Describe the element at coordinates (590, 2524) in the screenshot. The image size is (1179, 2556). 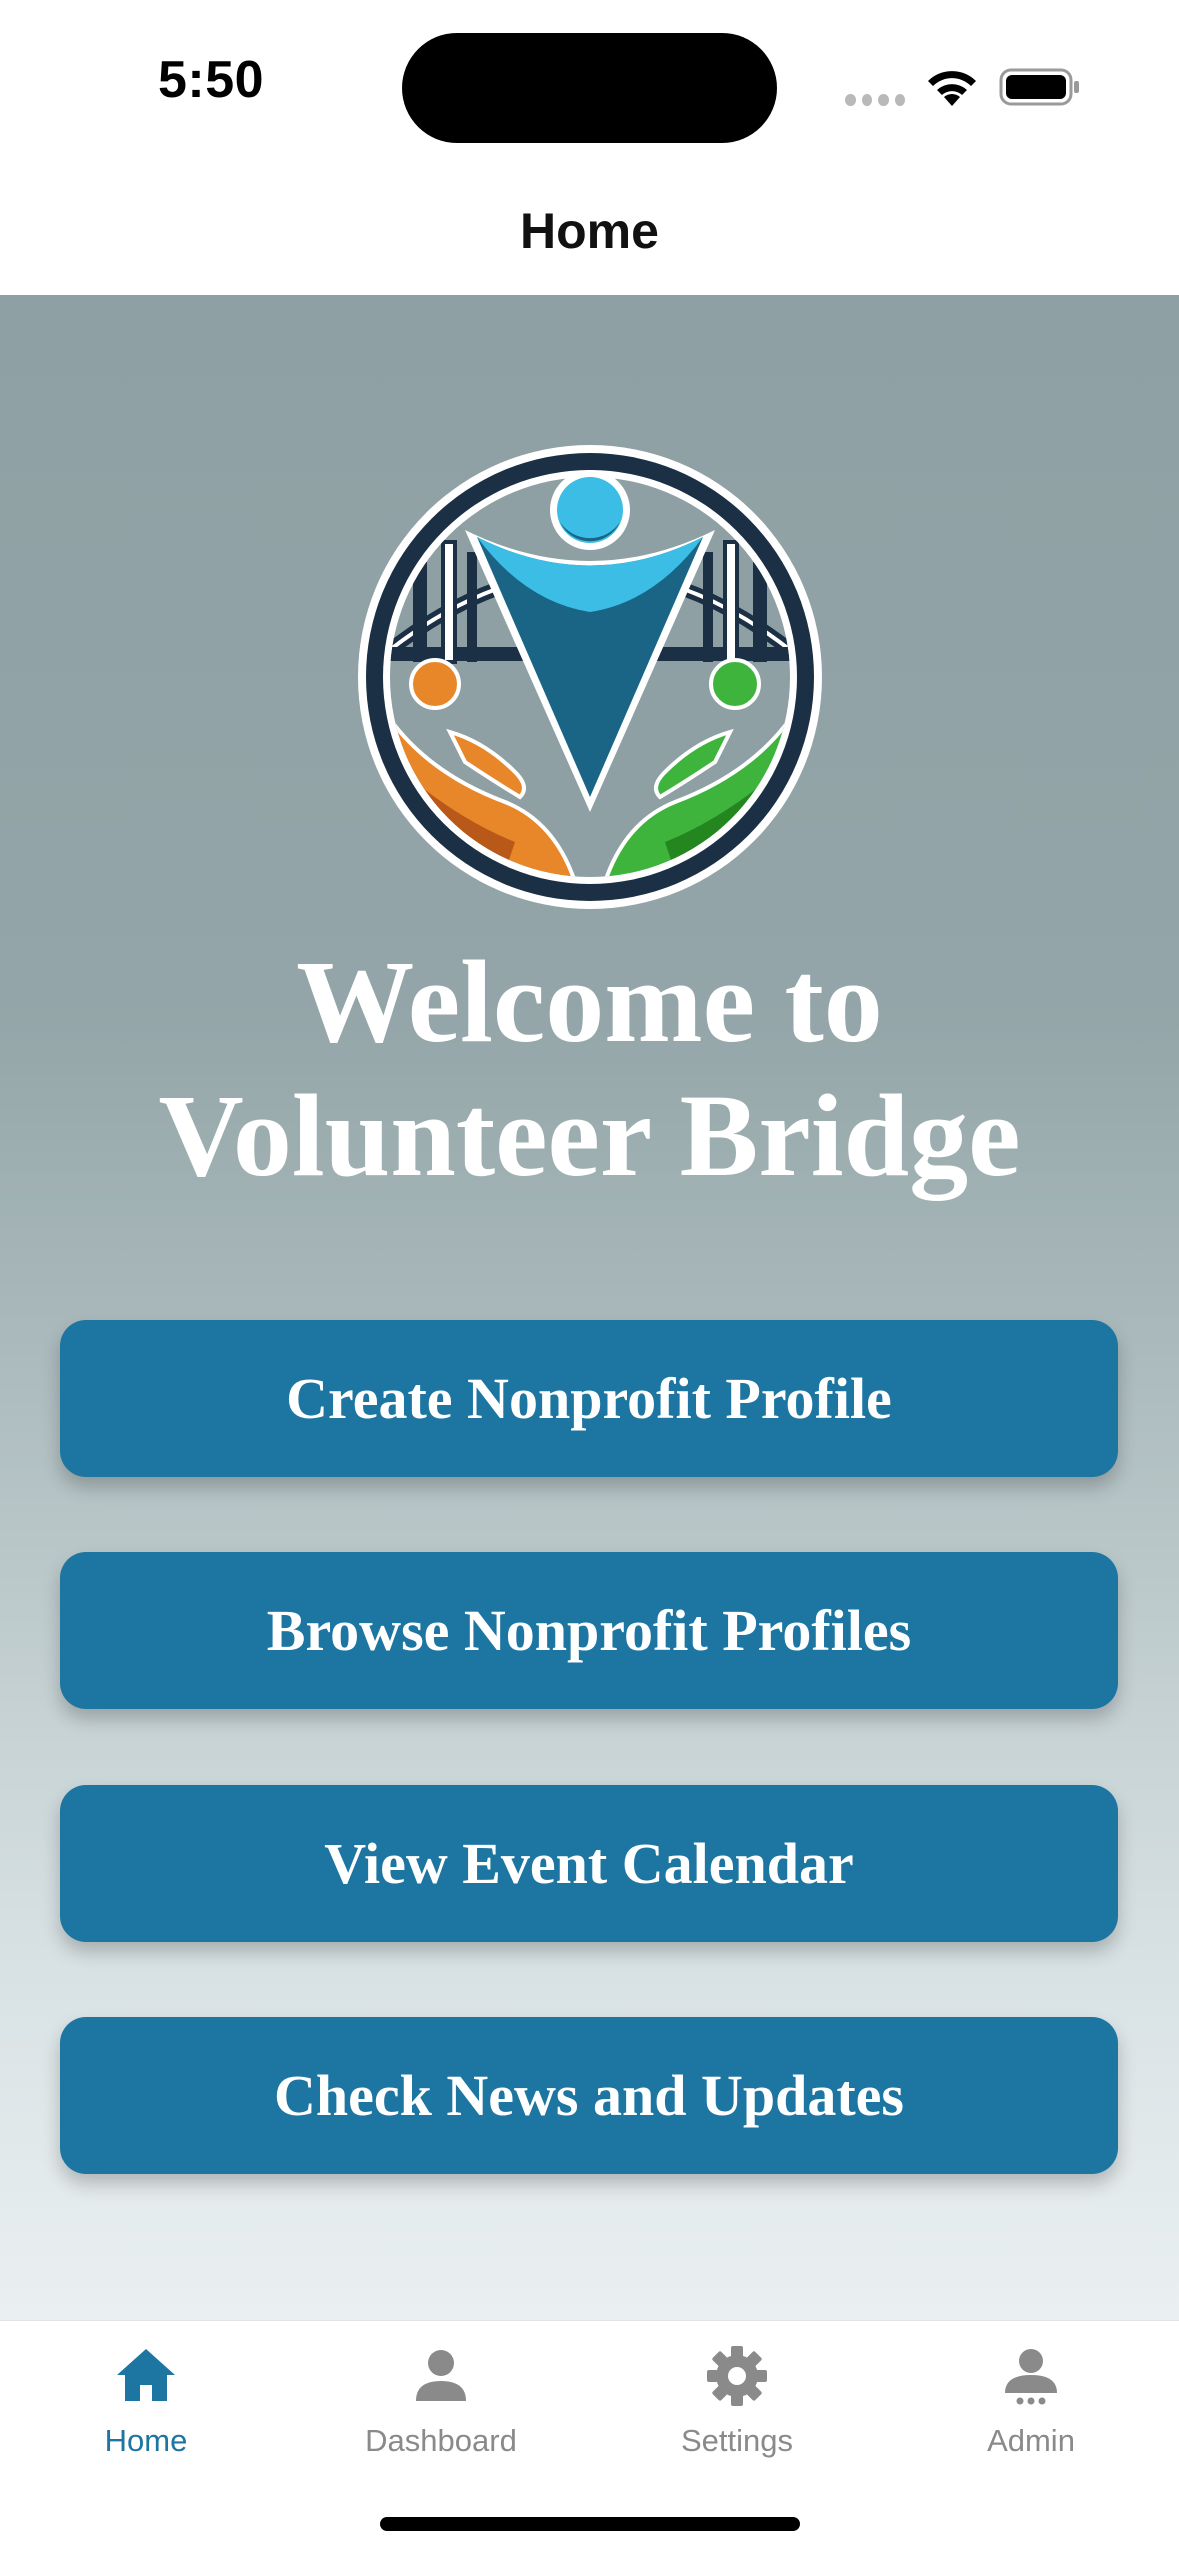
I see `home-indicator` at that location.